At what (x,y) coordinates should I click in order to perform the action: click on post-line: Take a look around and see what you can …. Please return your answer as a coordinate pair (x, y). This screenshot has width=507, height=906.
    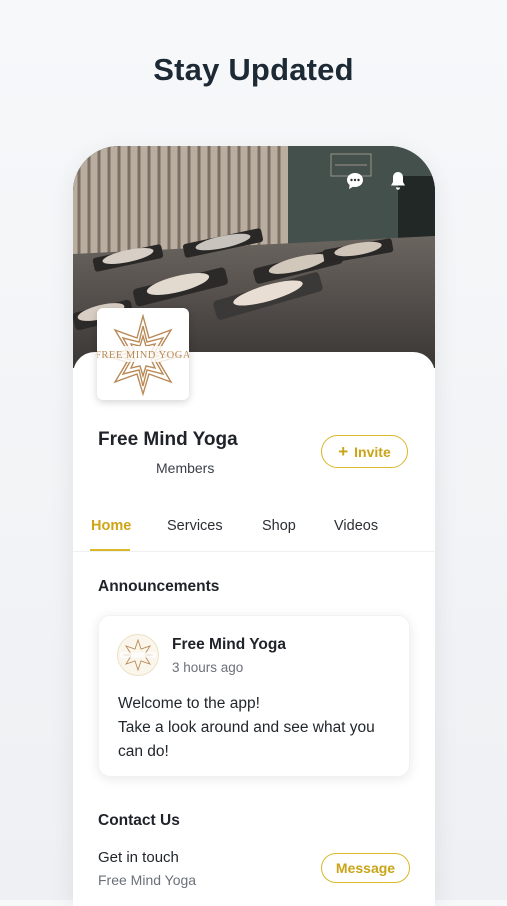
    Looking at the image, I should click on (246, 739).